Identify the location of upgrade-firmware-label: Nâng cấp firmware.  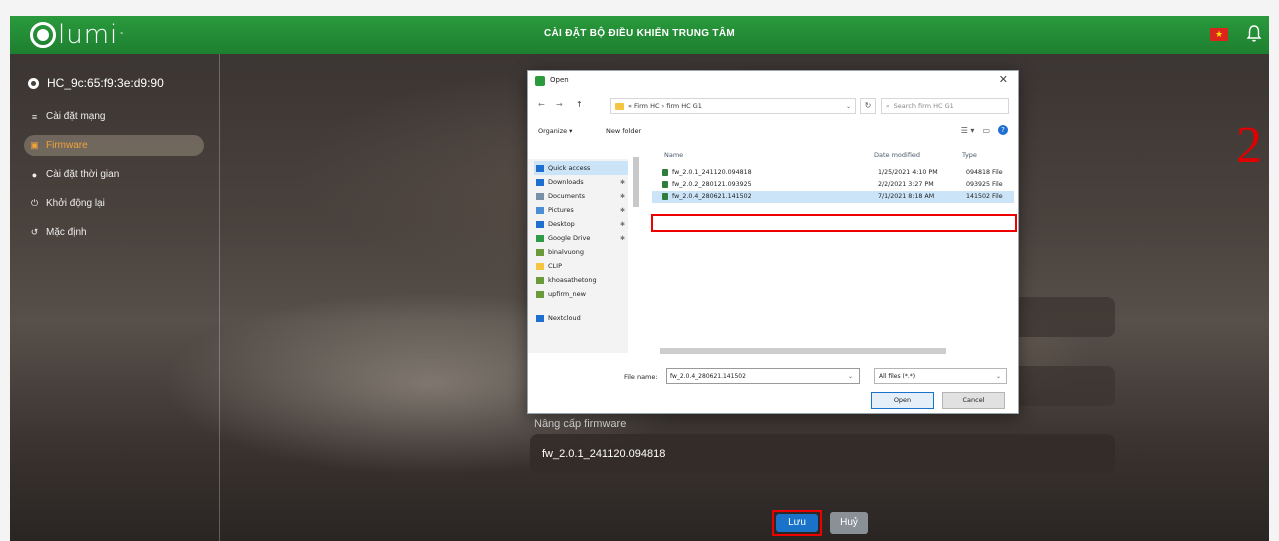
(580, 424).